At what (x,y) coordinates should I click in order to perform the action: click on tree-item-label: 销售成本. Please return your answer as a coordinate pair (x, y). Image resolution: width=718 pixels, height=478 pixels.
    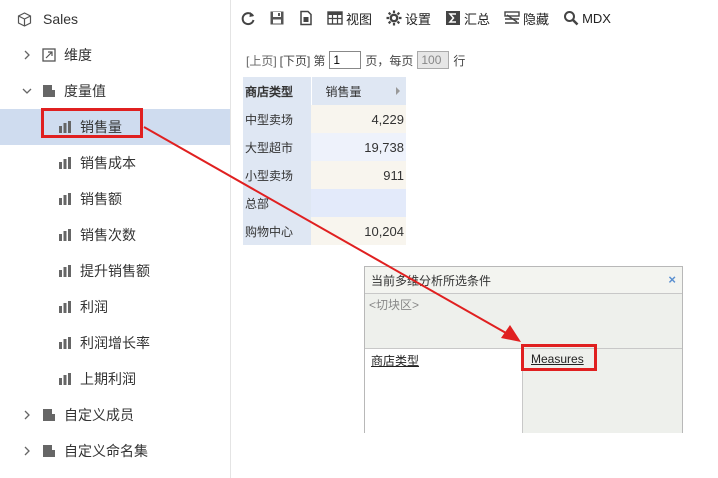
    Looking at the image, I should click on (108, 163).